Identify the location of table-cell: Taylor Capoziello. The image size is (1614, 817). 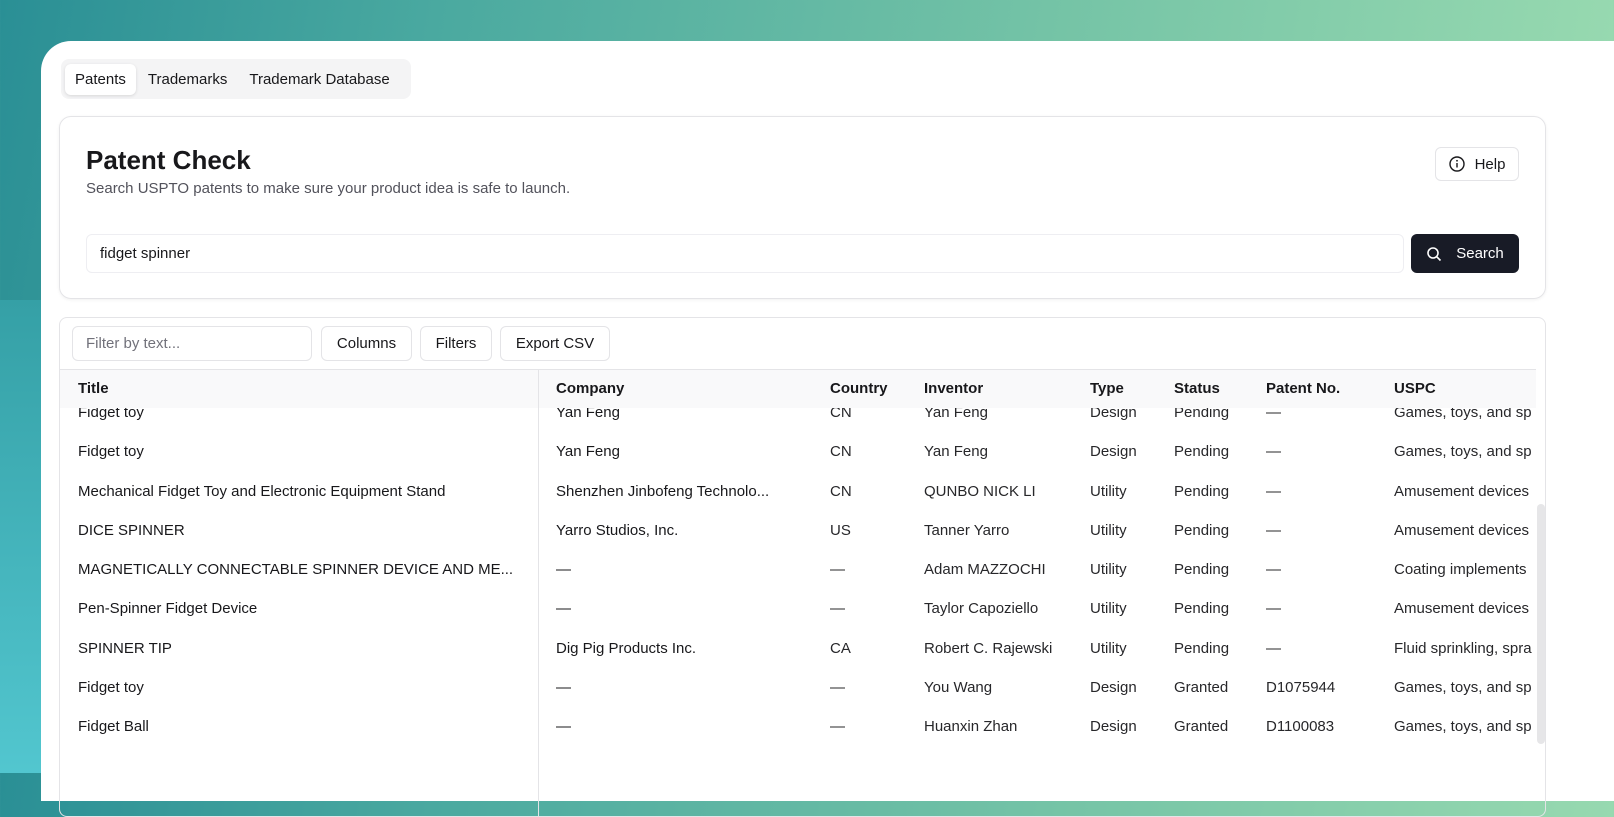
(981, 609).